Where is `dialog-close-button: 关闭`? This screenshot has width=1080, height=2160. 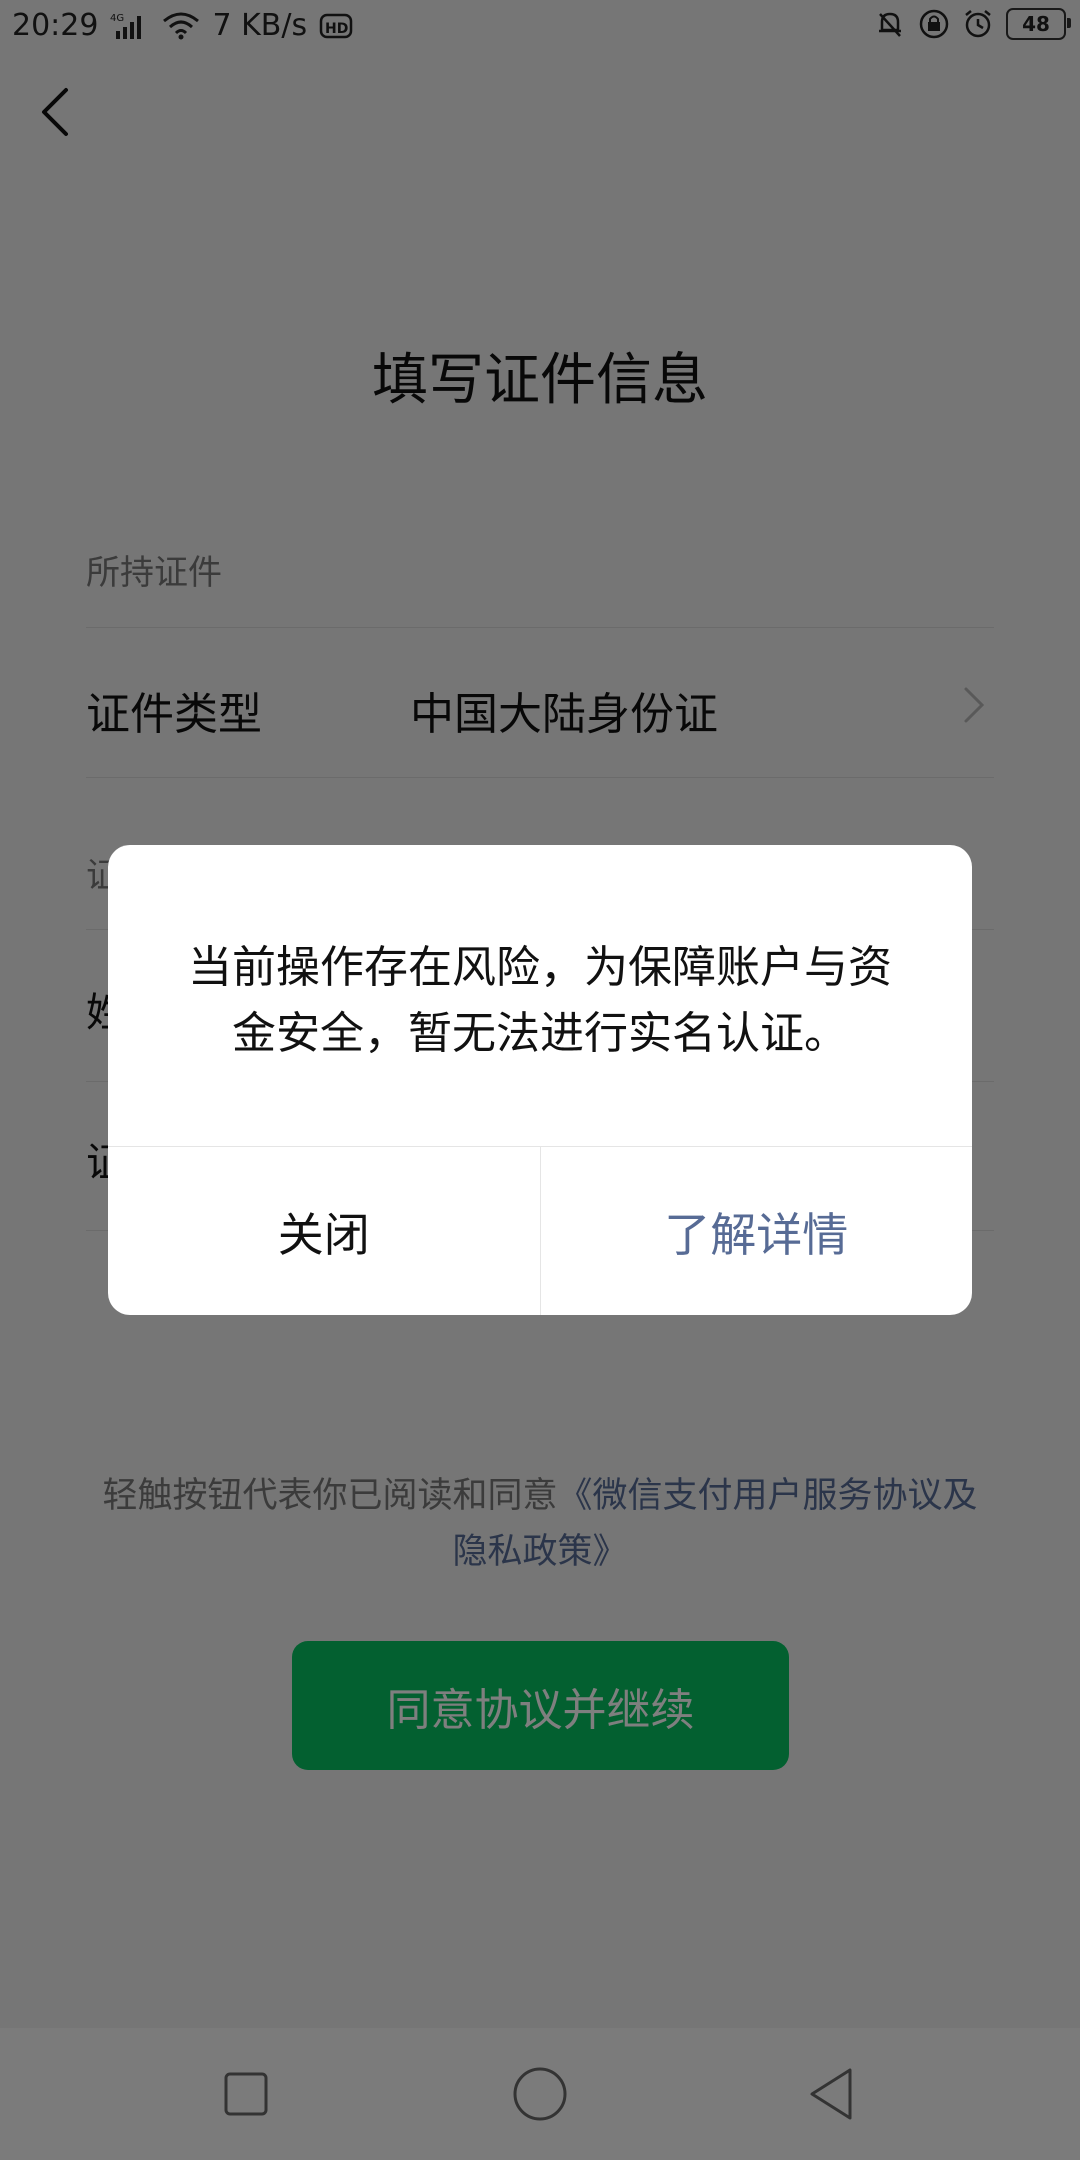
dialog-close-button: 关闭 is located at coordinates (324, 1231).